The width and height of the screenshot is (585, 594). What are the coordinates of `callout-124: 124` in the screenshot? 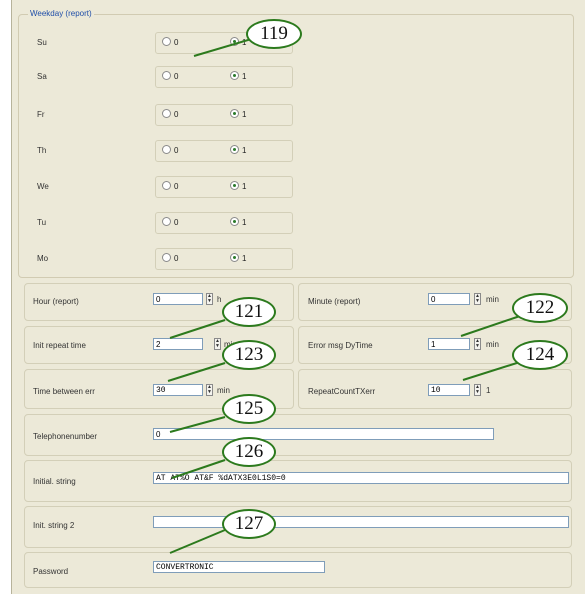 It's located at (540, 355).